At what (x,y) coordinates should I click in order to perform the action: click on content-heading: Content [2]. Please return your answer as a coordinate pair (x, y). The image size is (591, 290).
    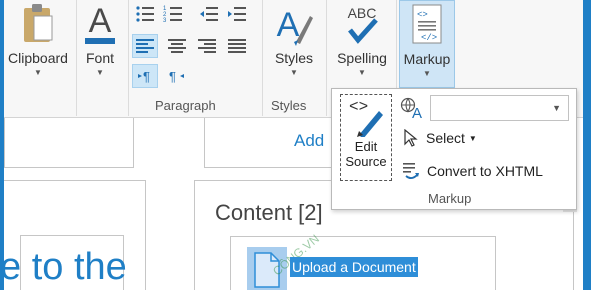
    Looking at the image, I should click on (269, 212).